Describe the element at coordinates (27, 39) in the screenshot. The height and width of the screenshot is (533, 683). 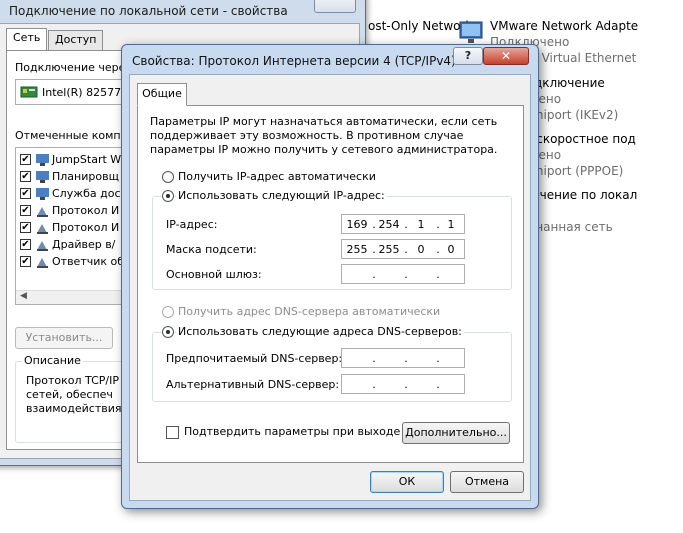
I see `tab-network: Сеть` at that location.